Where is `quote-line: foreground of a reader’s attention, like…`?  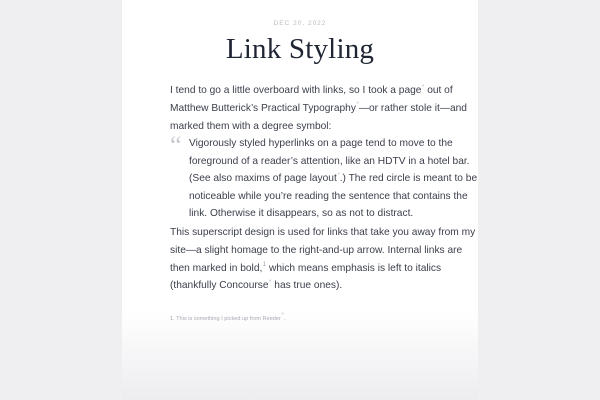 quote-line: foreground of a reader’s attention, like… is located at coordinates (329, 161).